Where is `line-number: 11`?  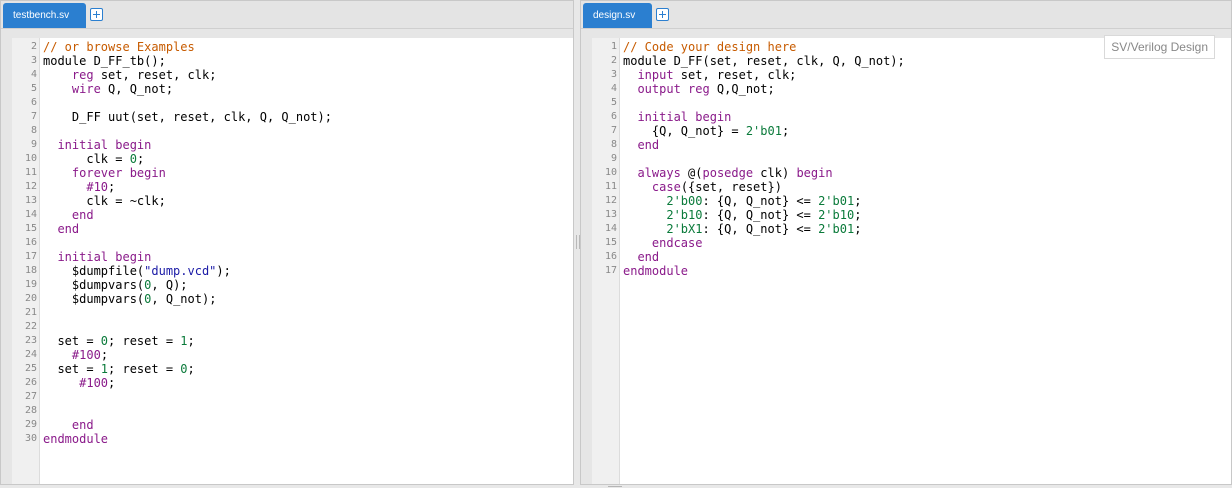 line-number: 11 is located at coordinates (610, 186).